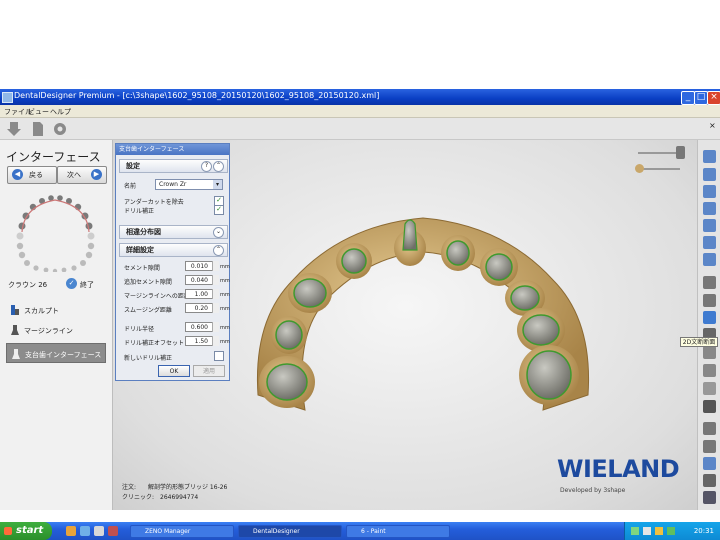  Describe the element at coordinates (53, 157) in the screenshot. I see `panel-title: インターフェース` at that location.